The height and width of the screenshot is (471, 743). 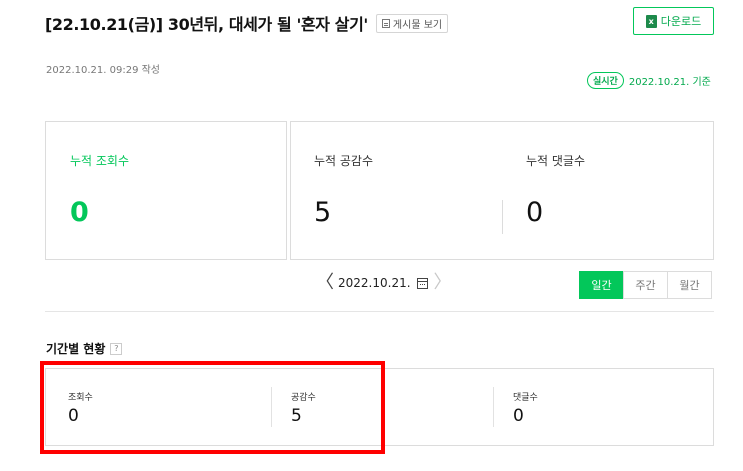 I want to click on prev-date-button: 〈, so click(x=325, y=283).